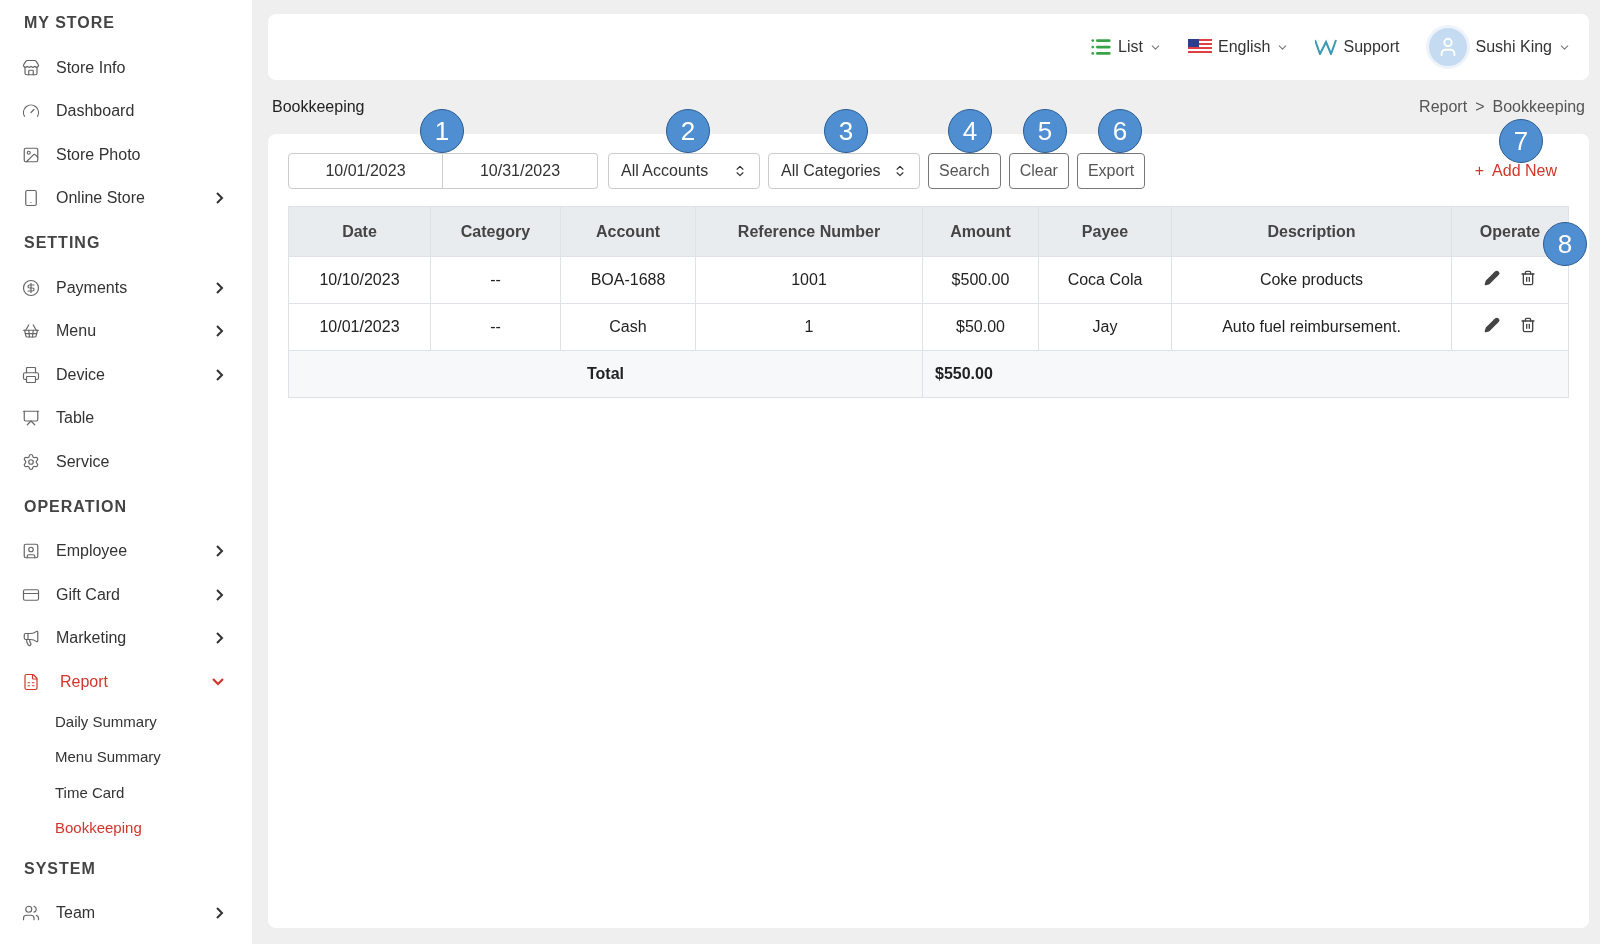 This screenshot has width=1600, height=944. Describe the element at coordinates (980, 327) in the screenshot. I see `table-cell: $50.00` at that location.